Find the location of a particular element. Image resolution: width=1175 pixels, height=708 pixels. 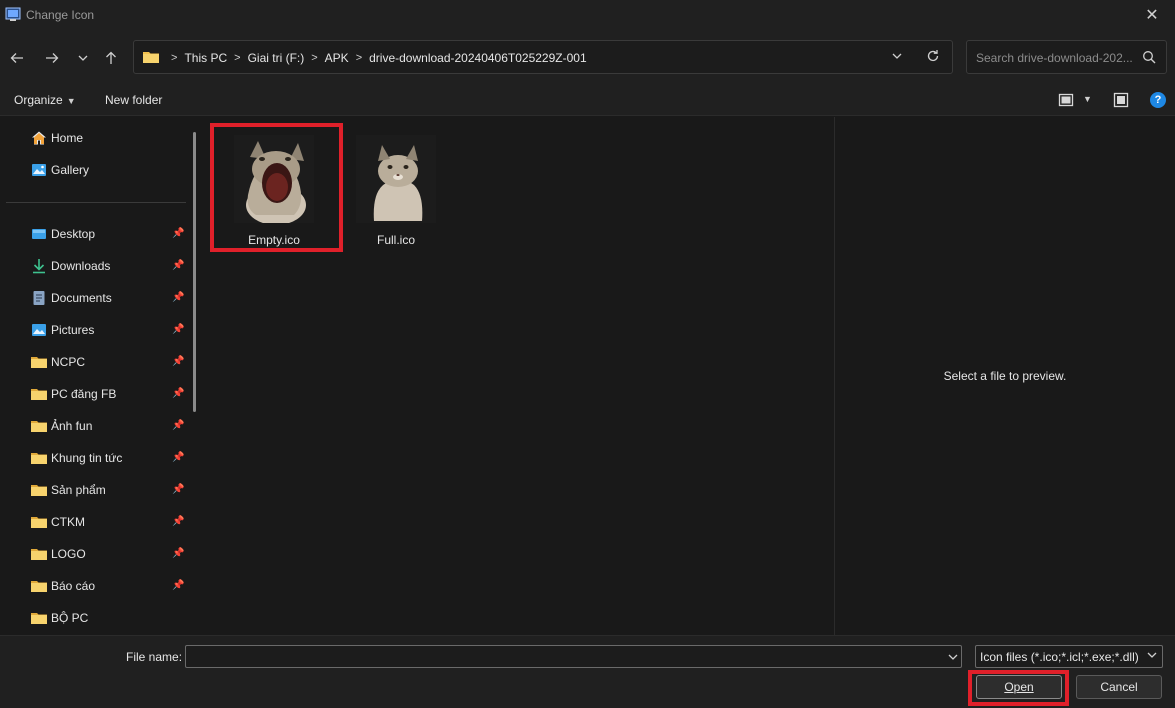

sidebar-item-ncpc: NCPC 📌 is located at coordinates (95, 362).